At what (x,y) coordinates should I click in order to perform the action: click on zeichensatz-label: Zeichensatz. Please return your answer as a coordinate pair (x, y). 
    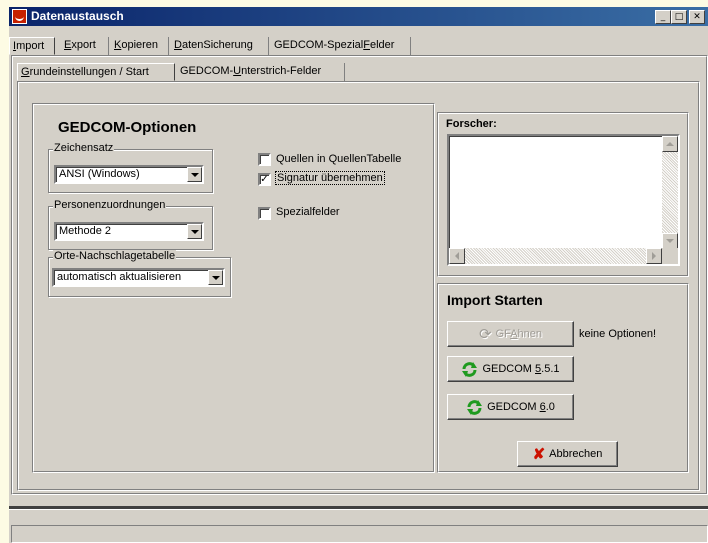
    Looking at the image, I should click on (84, 148).